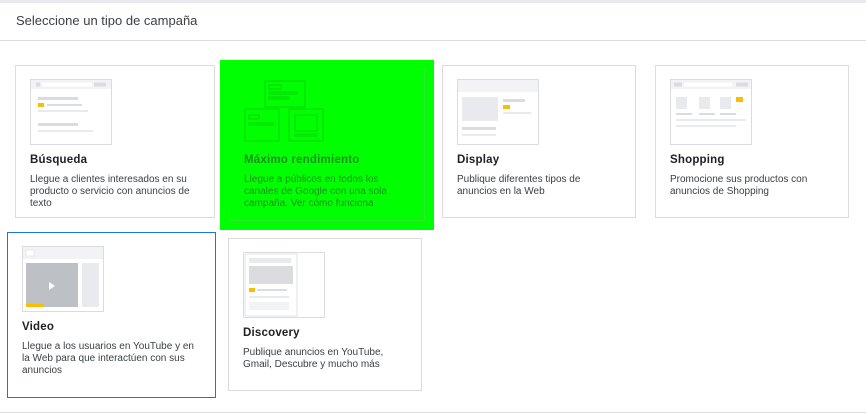 Image resolution: width=866 pixels, height=415 pixels. I want to click on page-title: Seleccione un tipo de campaña, so click(107, 20).